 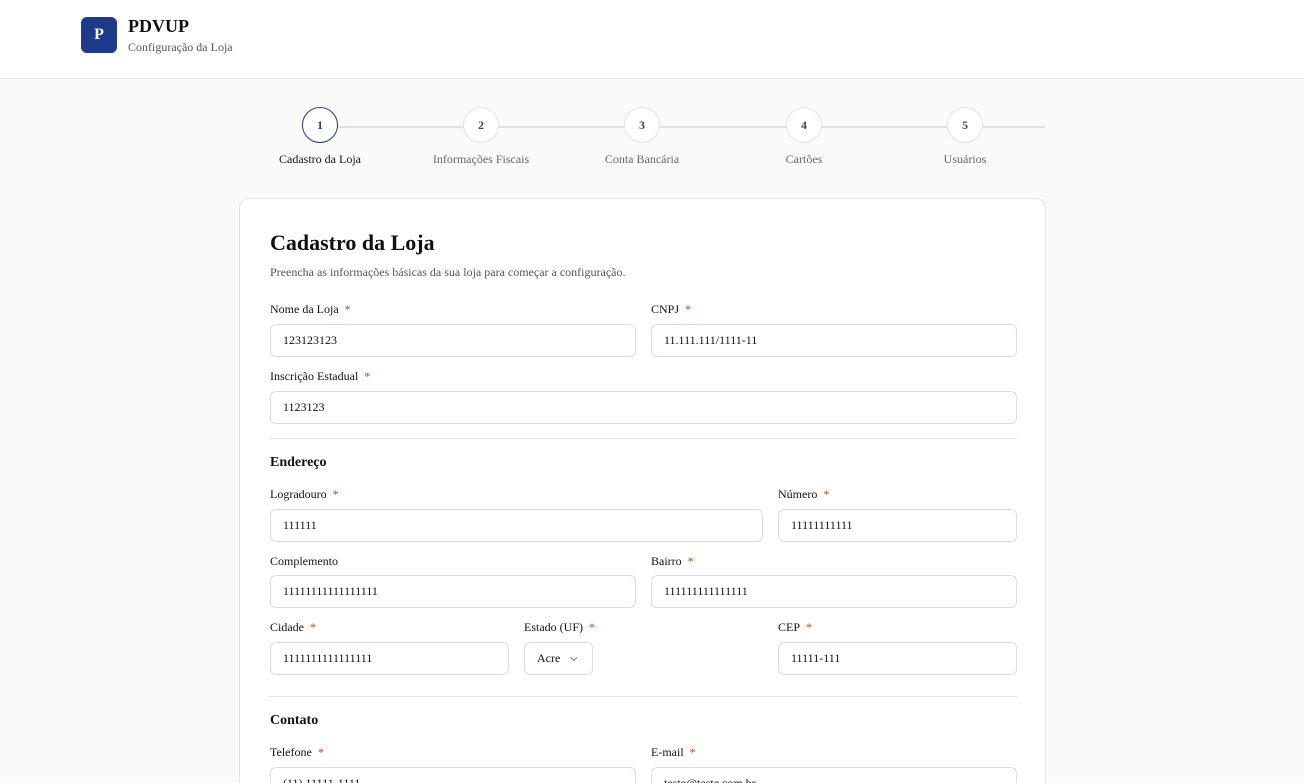 I want to click on endereco-section-title: Endereço, so click(x=298, y=462).